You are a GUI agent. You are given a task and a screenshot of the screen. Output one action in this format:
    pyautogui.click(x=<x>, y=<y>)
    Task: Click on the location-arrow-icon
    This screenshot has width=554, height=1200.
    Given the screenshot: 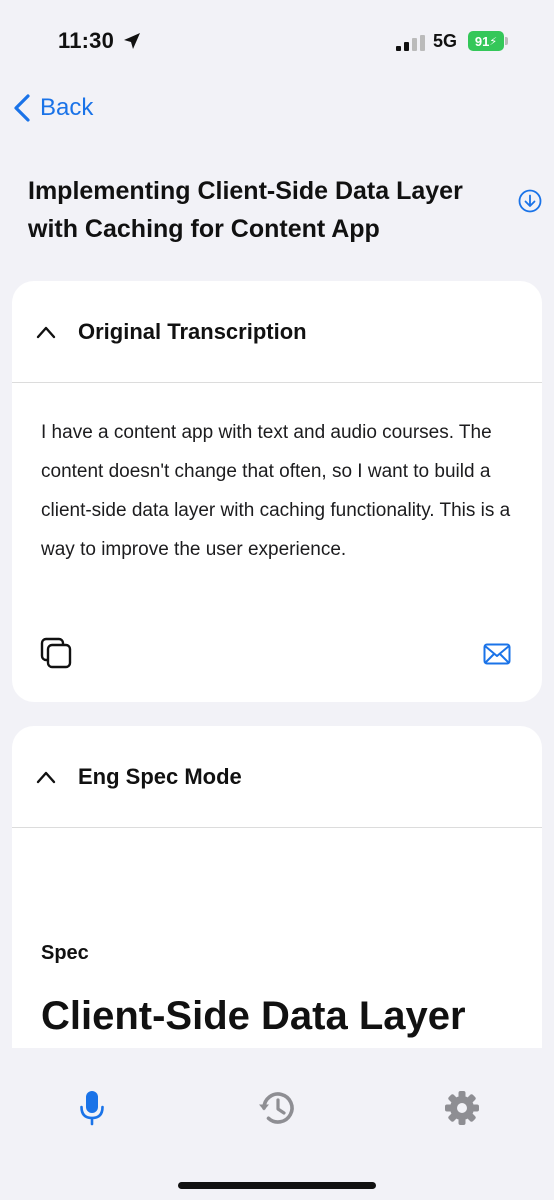 What is the action you would take?
    pyautogui.click(x=132, y=41)
    